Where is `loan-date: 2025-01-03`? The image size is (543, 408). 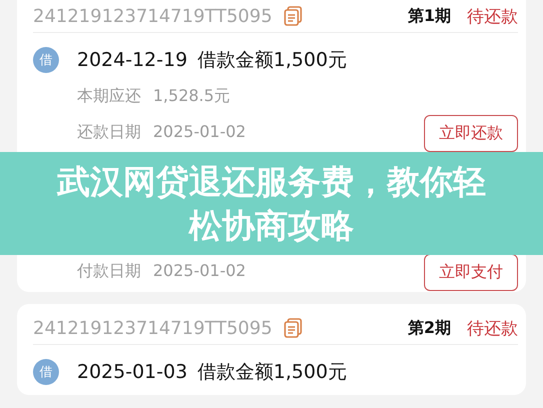 loan-date: 2025-01-03 is located at coordinates (132, 372).